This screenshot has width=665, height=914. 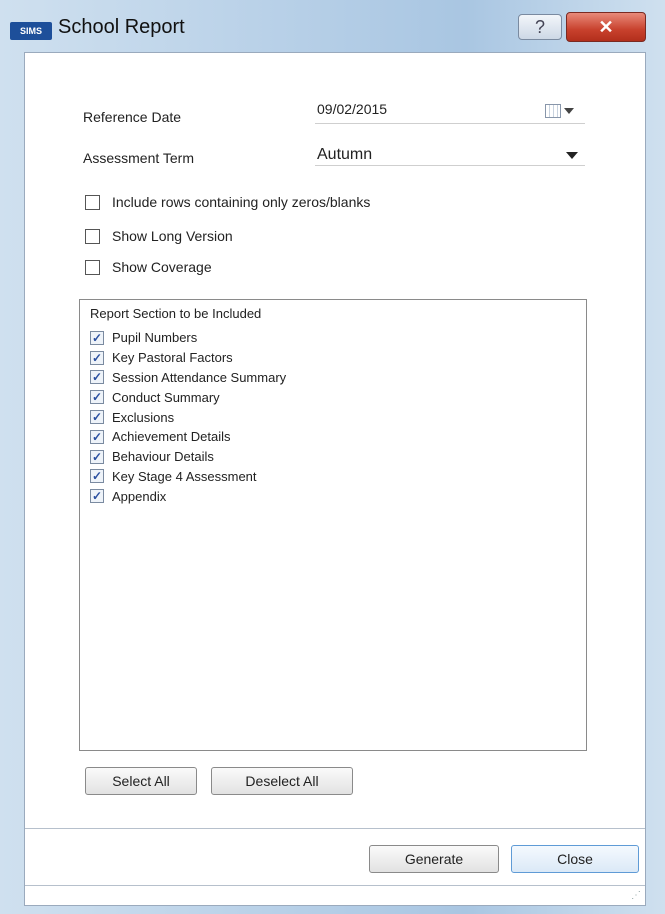 What do you see at coordinates (199, 377) in the screenshot?
I see `section-item-label: Session Attendance Summary` at bounding box center [199, 377].